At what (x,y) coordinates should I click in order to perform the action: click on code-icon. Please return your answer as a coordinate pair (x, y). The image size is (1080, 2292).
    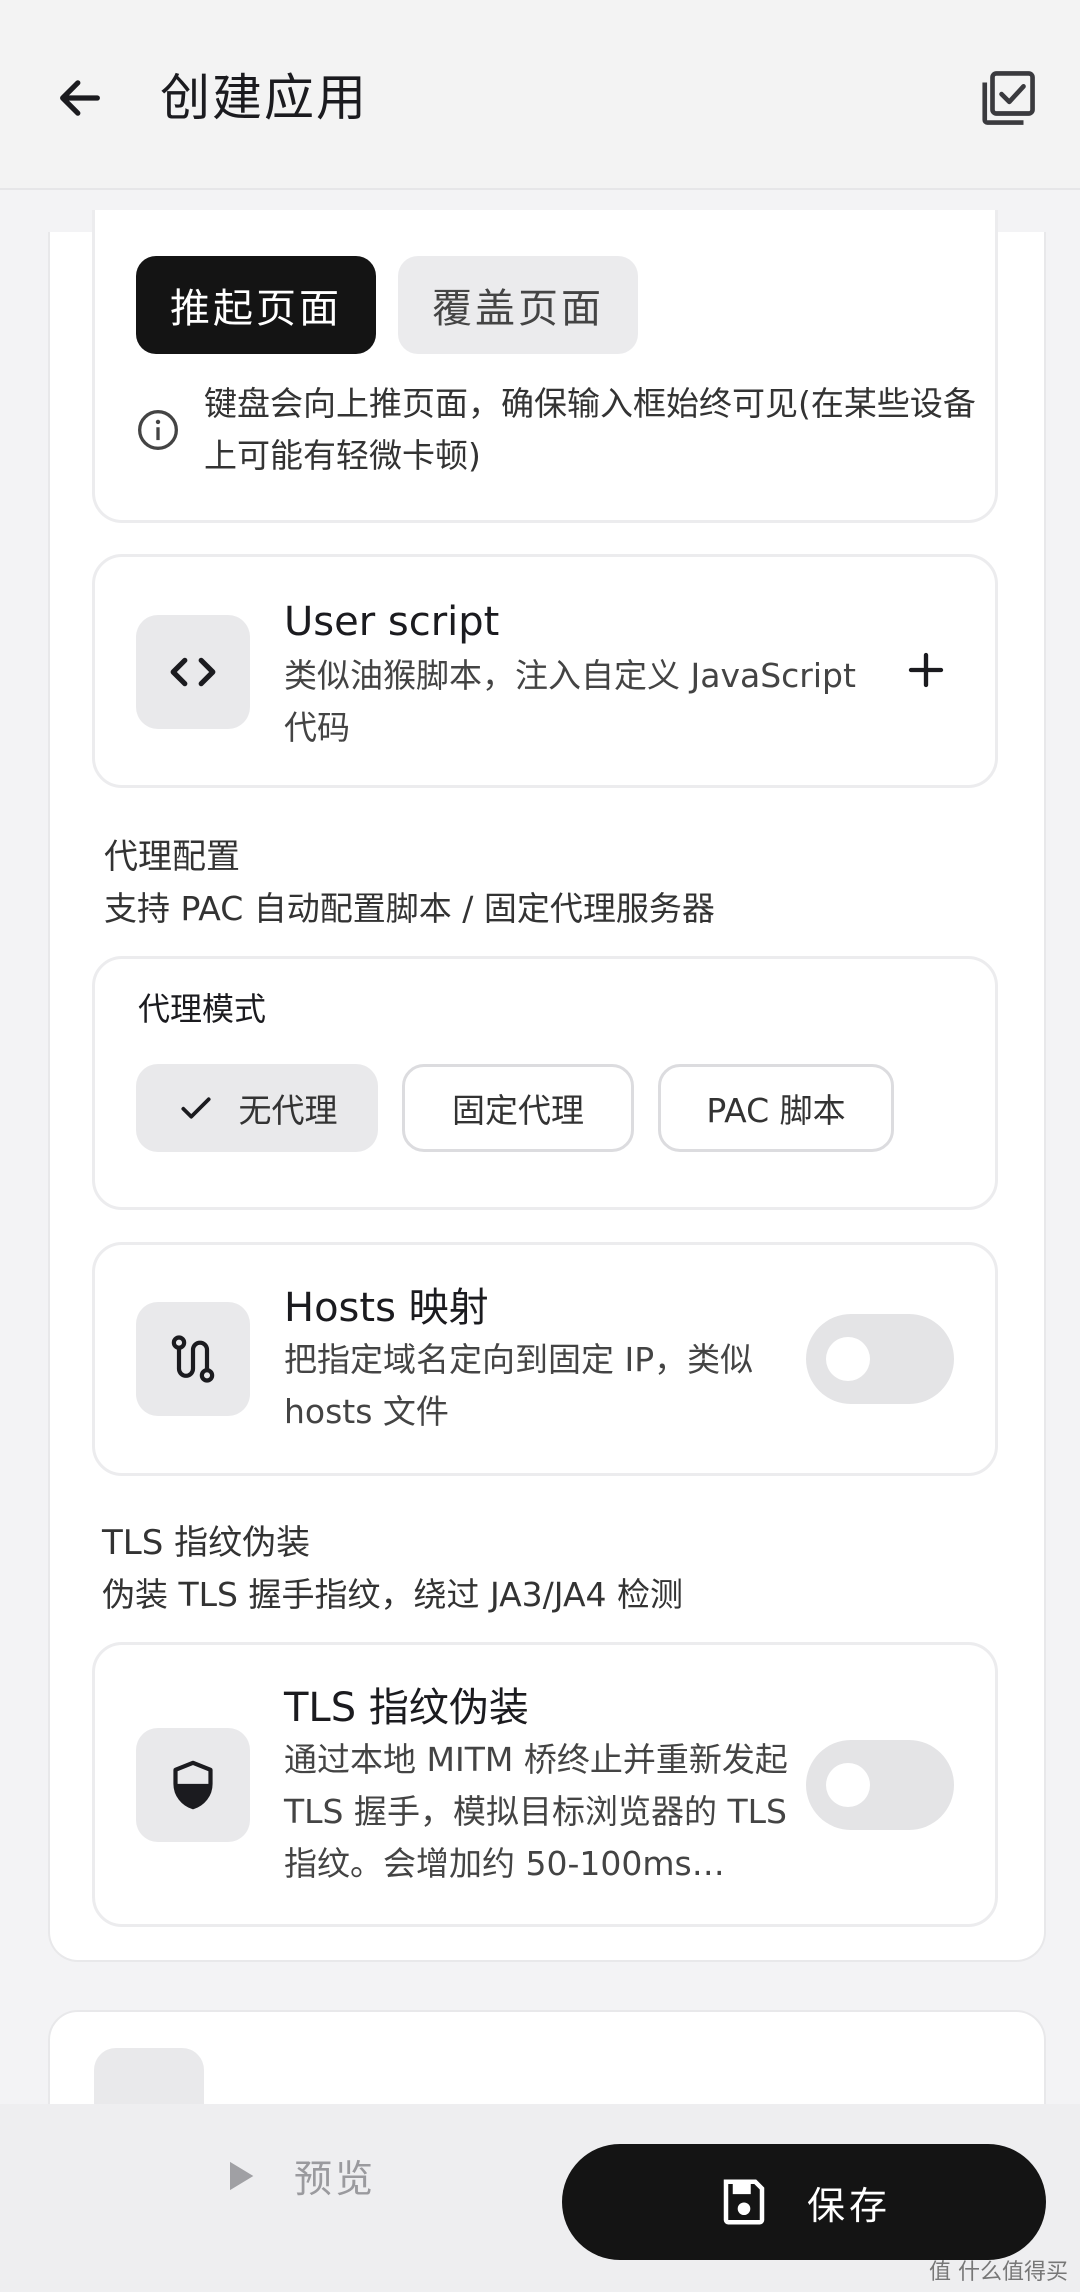
    Looking at the image, I should click on (193, 672).